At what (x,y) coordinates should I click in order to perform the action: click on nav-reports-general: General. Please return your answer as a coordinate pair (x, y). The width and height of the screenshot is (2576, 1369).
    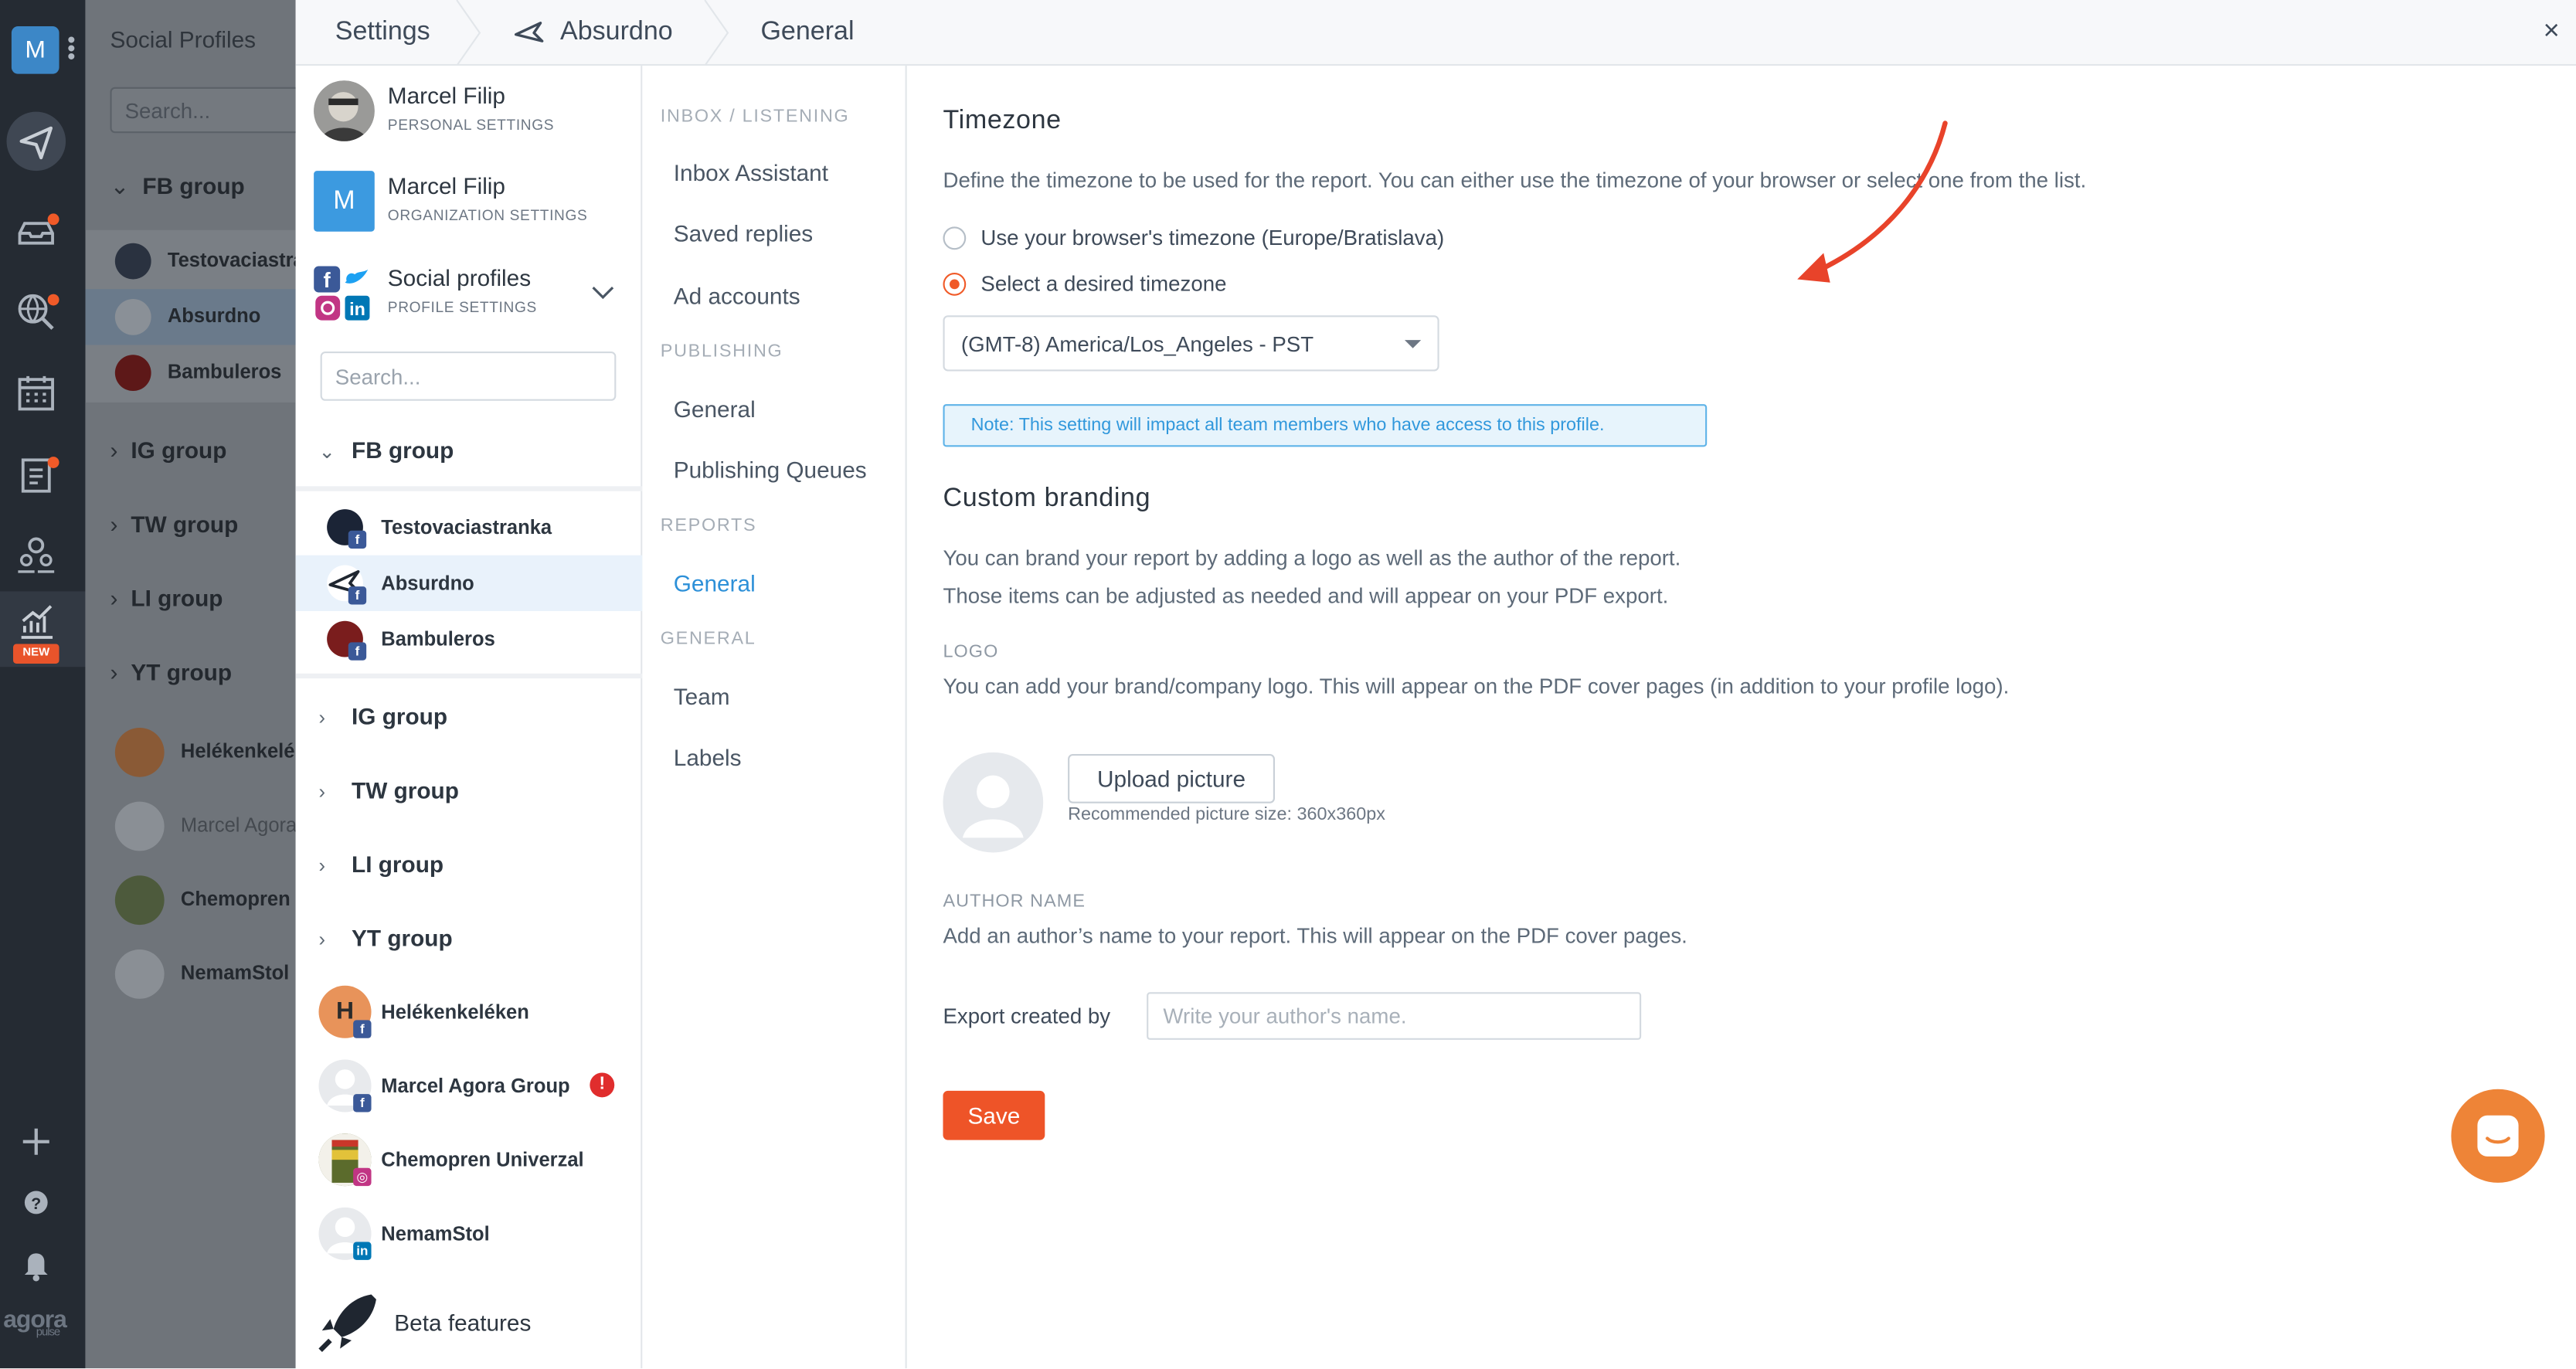
    Looking at the image, I should click on (715, 583).